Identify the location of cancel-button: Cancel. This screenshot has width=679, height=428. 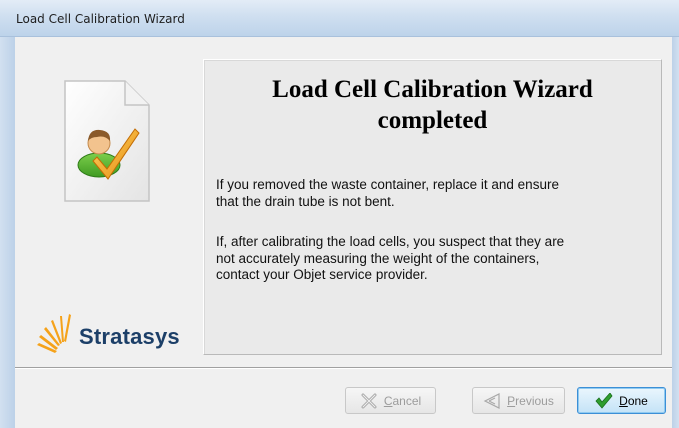
(390, 400).